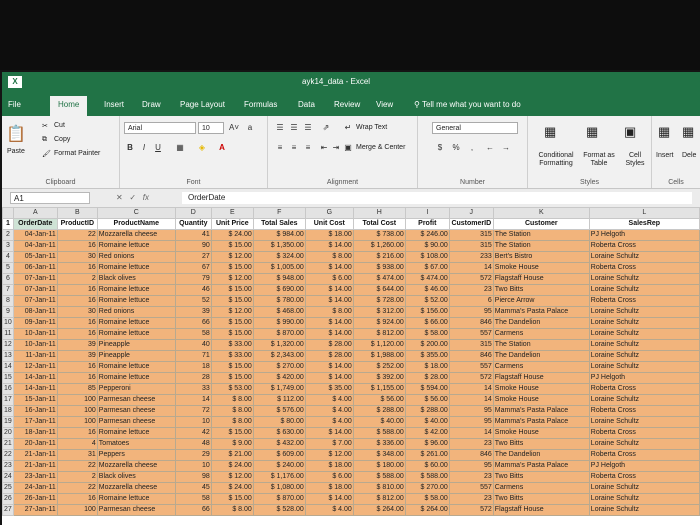 This screenshot has width=700, height=525. Describe the element at coordinates (689, 155) in the screenshot. I see `delete-cells-button: Dele` at that location.